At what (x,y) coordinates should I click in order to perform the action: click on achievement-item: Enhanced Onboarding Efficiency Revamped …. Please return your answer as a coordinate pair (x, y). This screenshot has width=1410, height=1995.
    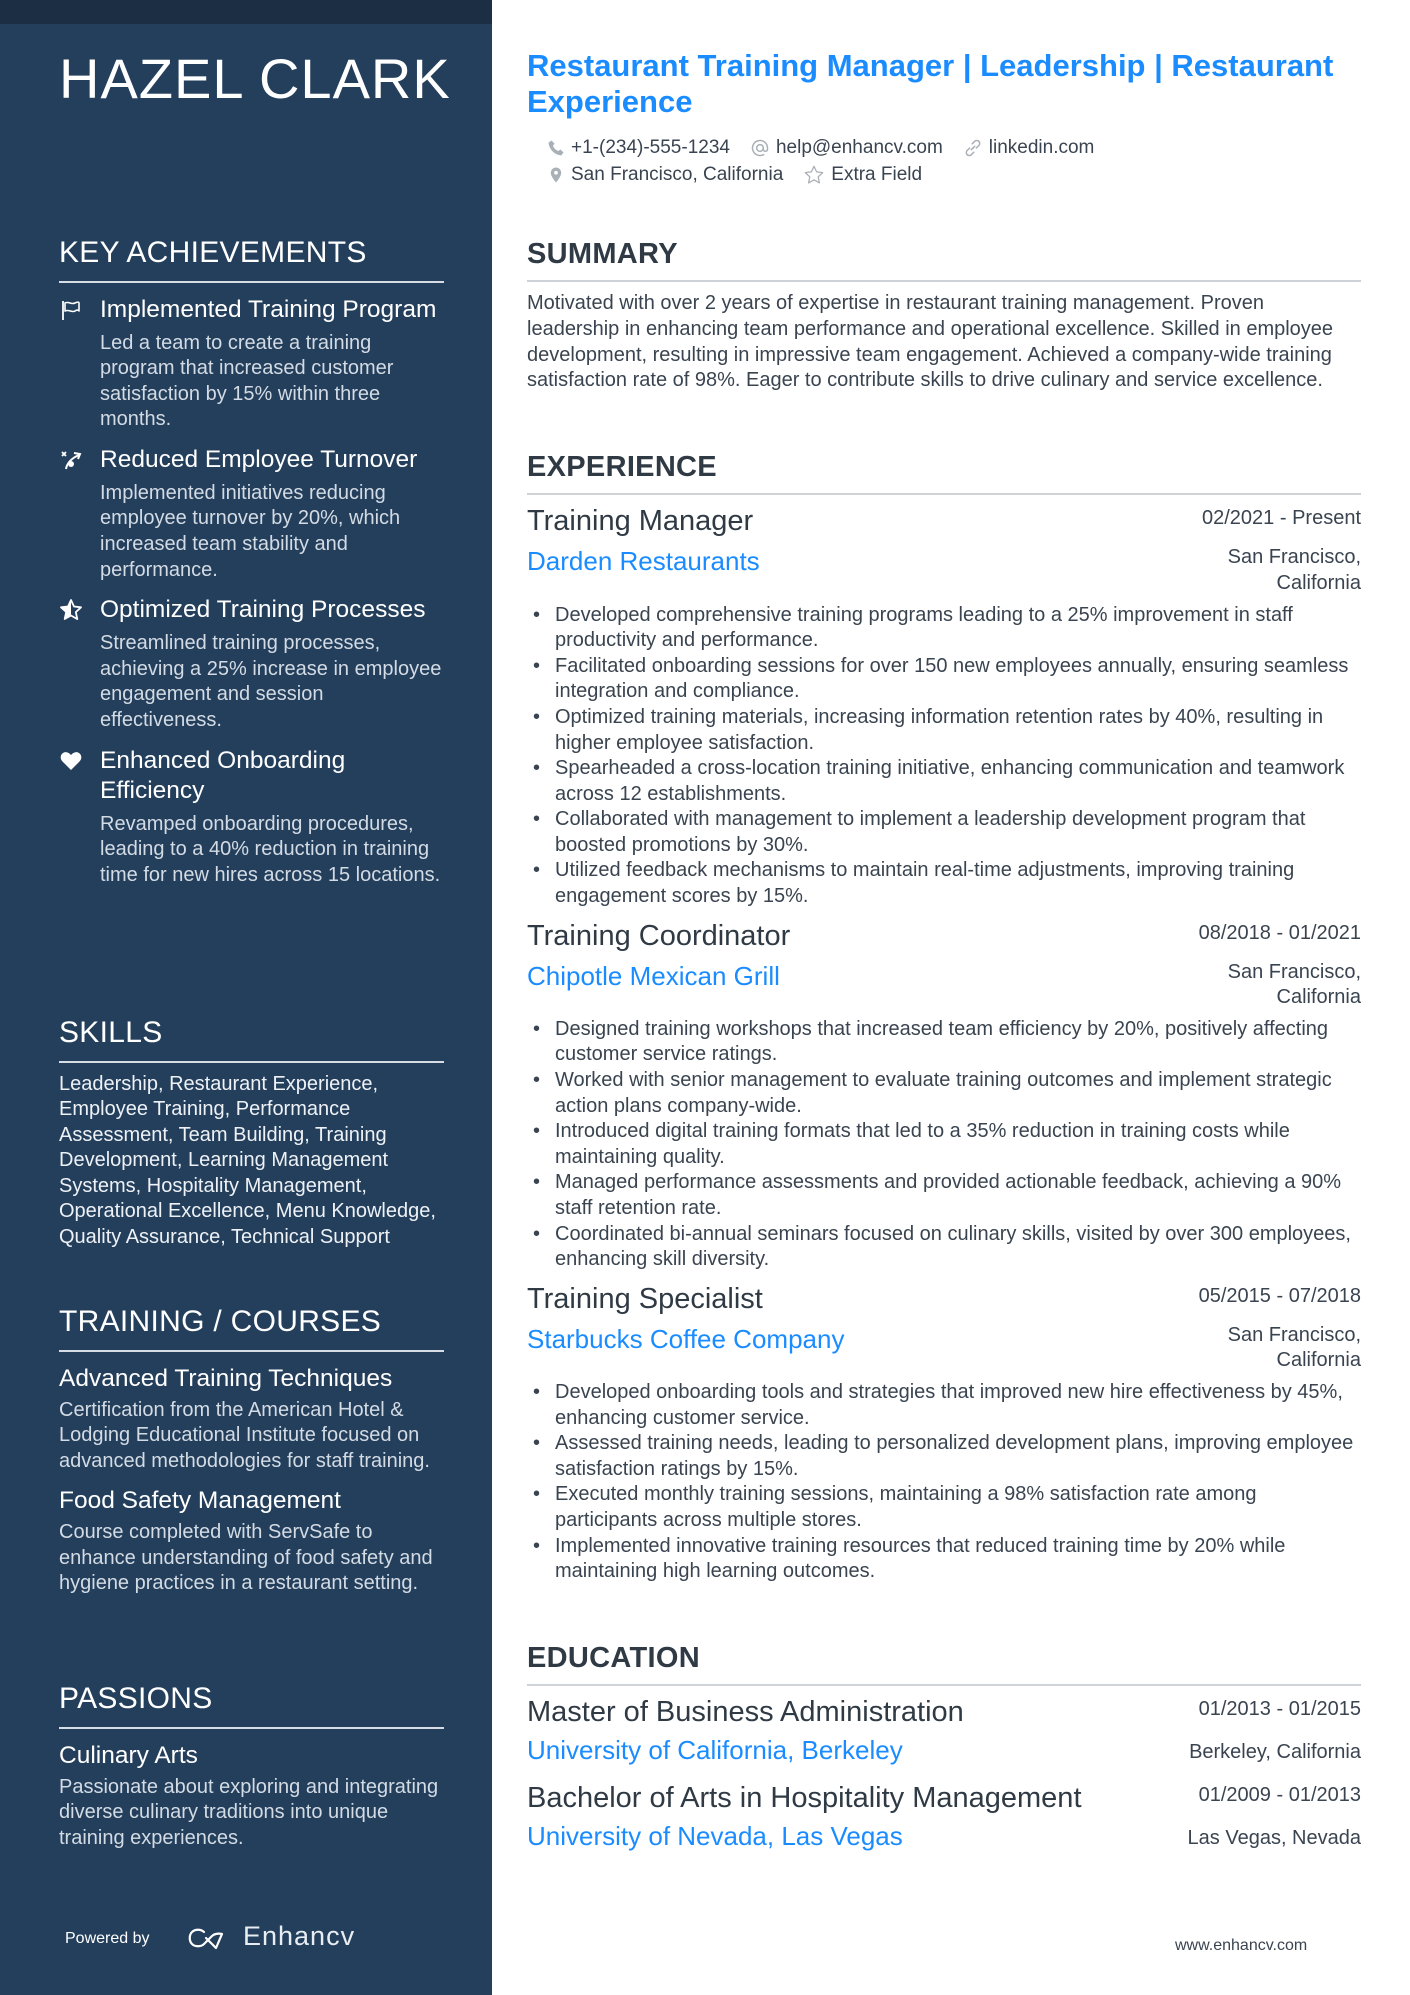
    Looking at the image, I should click on (251, 817).